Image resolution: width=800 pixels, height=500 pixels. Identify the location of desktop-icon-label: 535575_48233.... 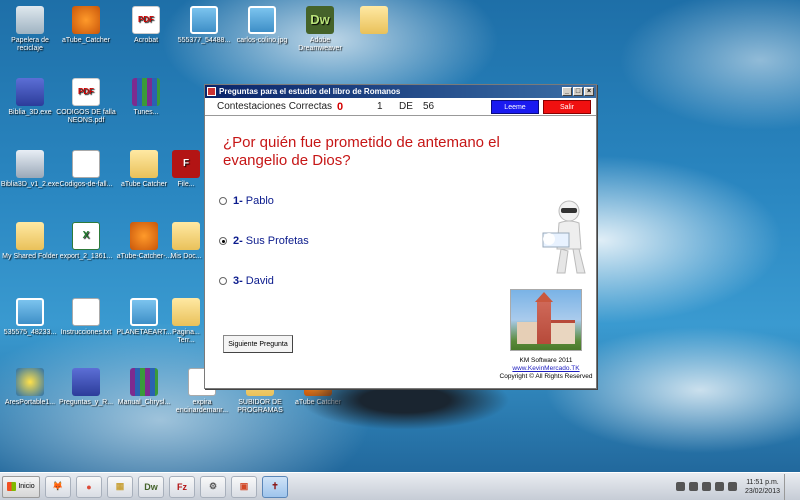
(30, 332).